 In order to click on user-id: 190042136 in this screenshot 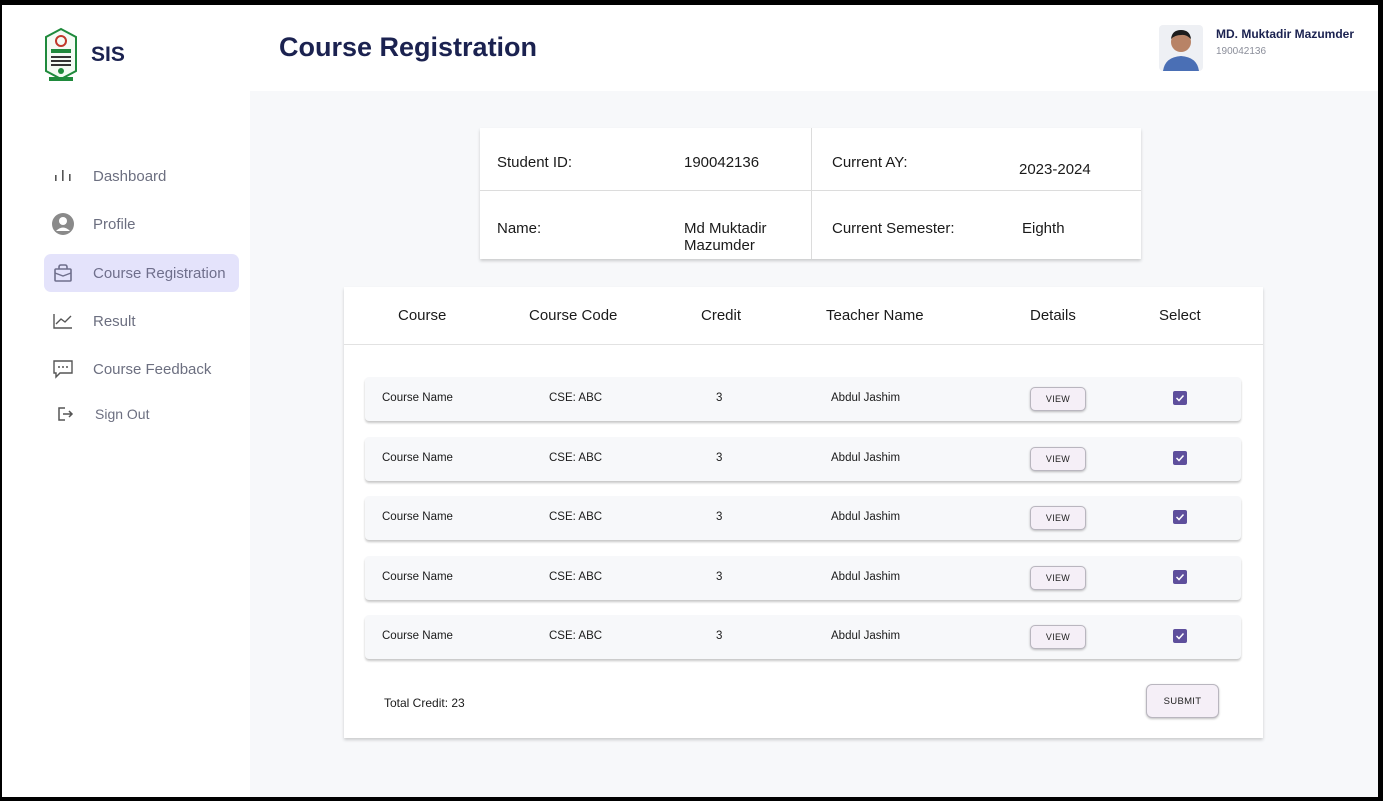, I will do `click(1241, 51)`.